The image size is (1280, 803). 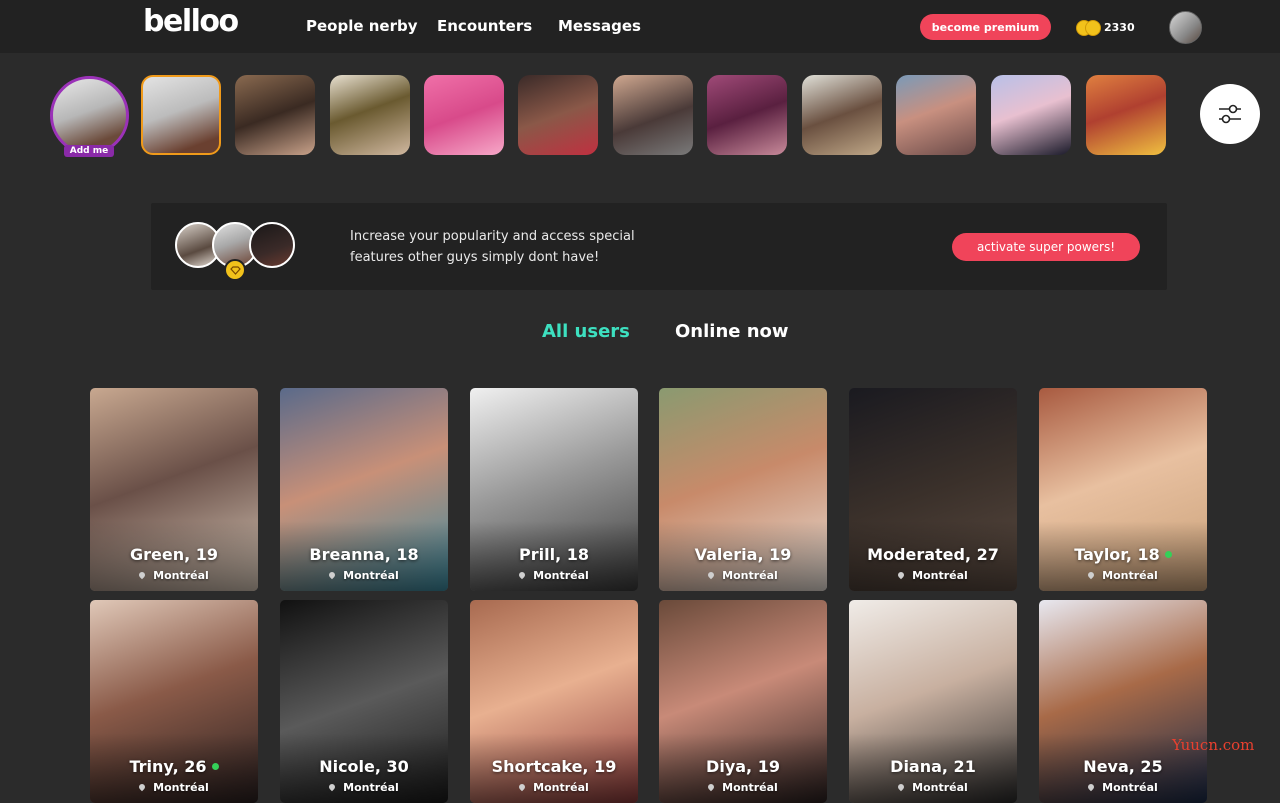 I want to click on add-me-story-button, so click(x=89, y=115).